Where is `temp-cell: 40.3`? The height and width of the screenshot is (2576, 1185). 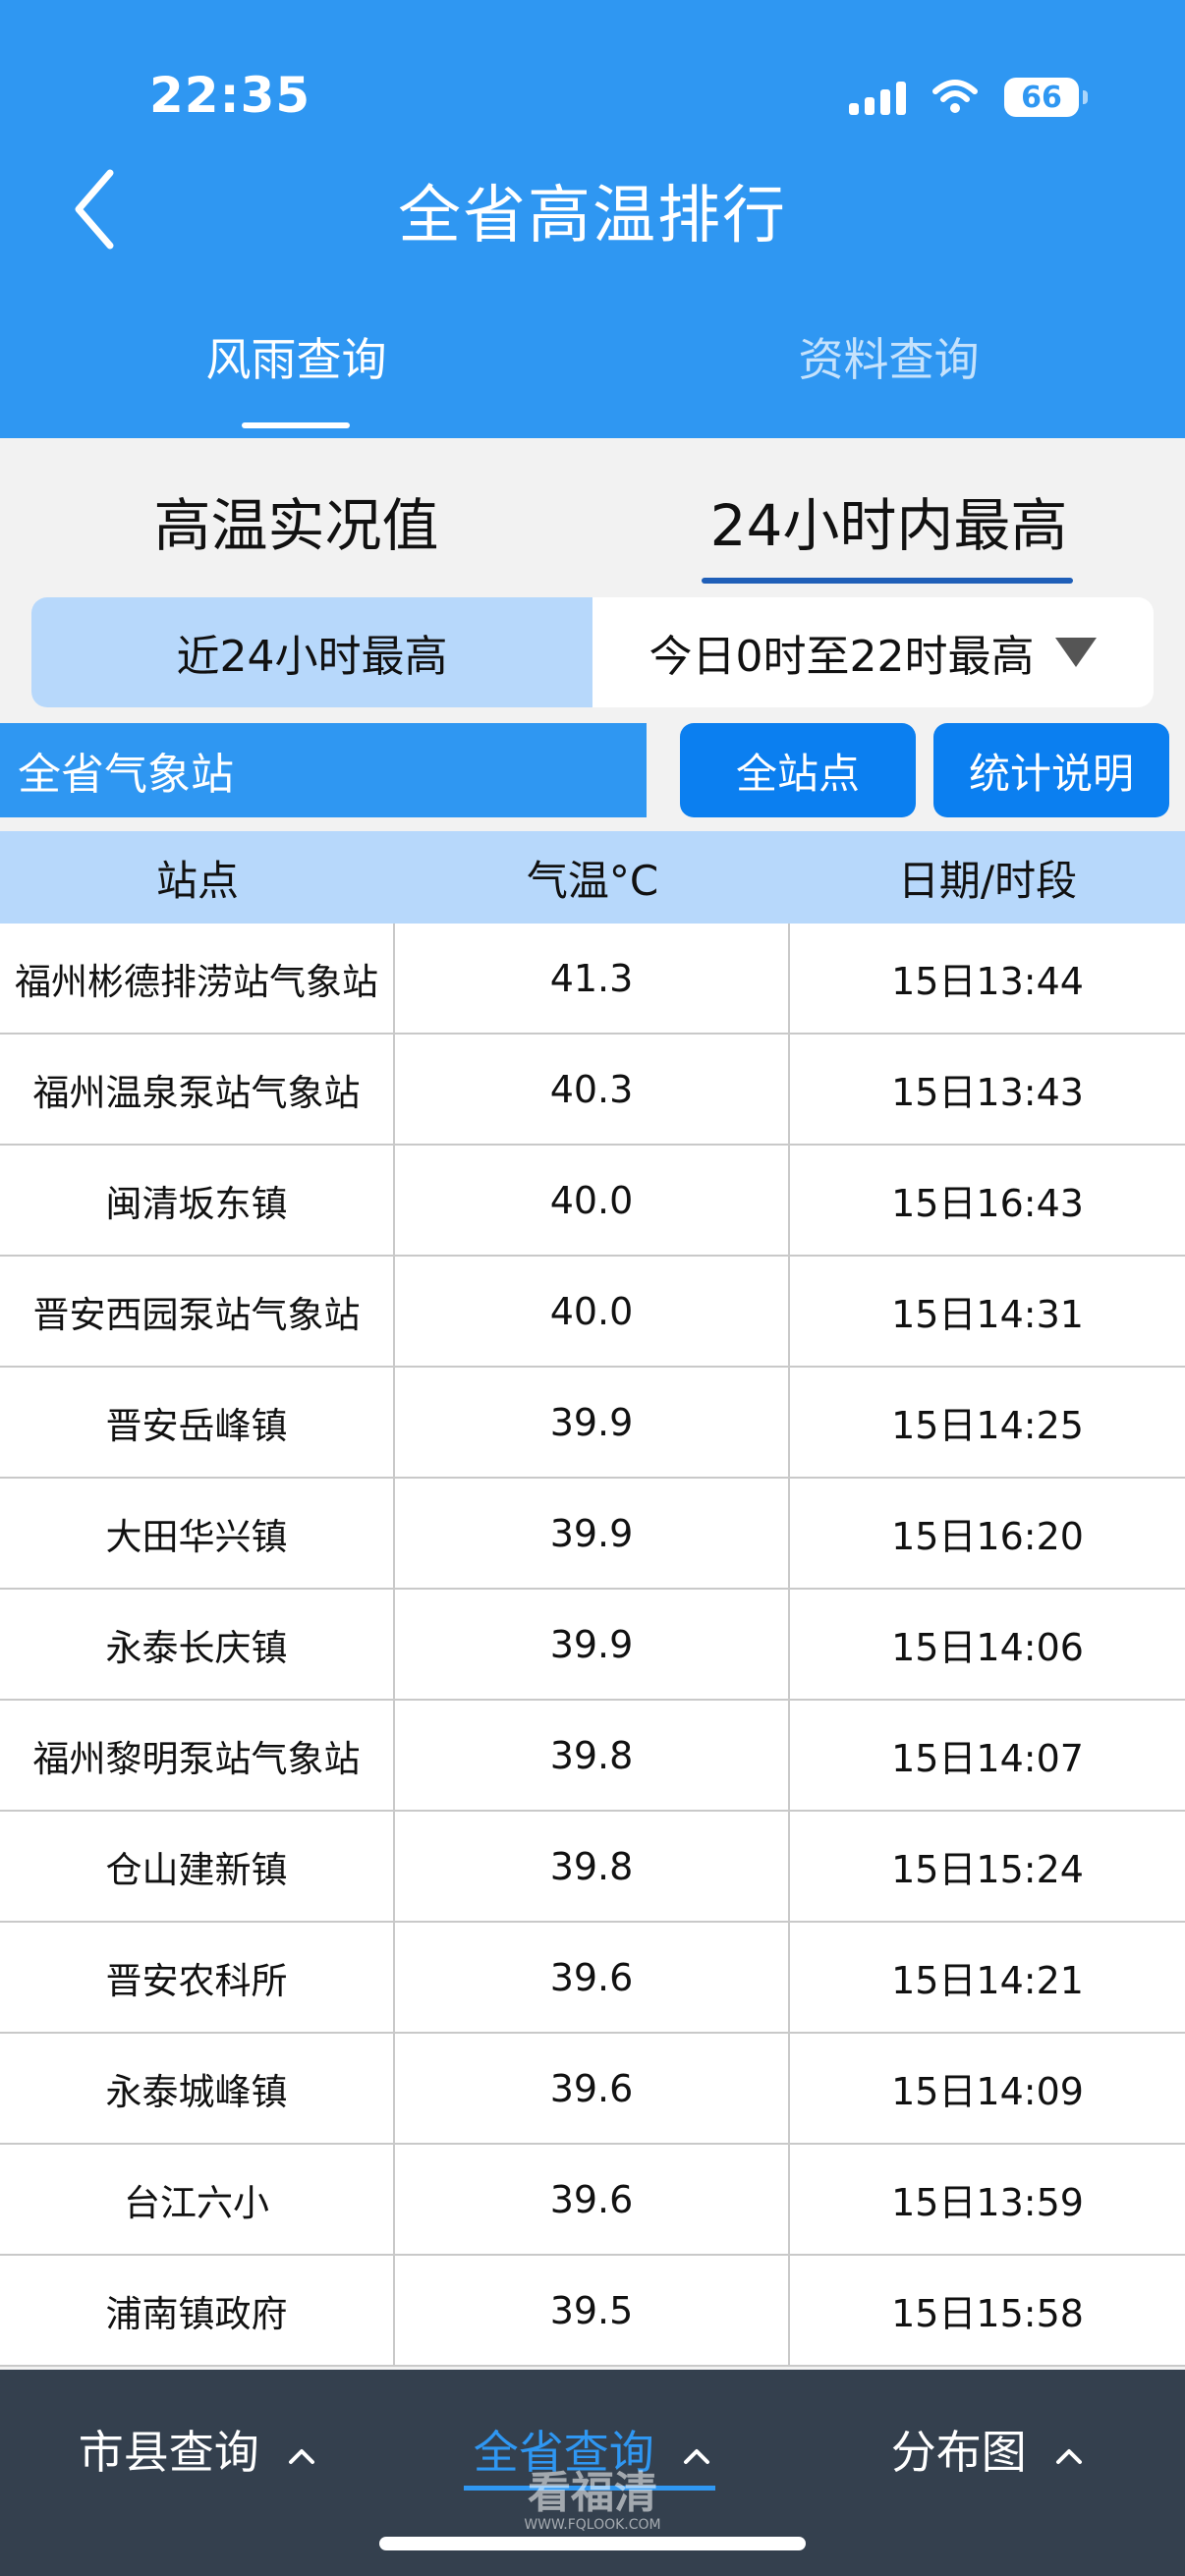 temp-cell: 40.3 is located at coordinates (592, 1089).